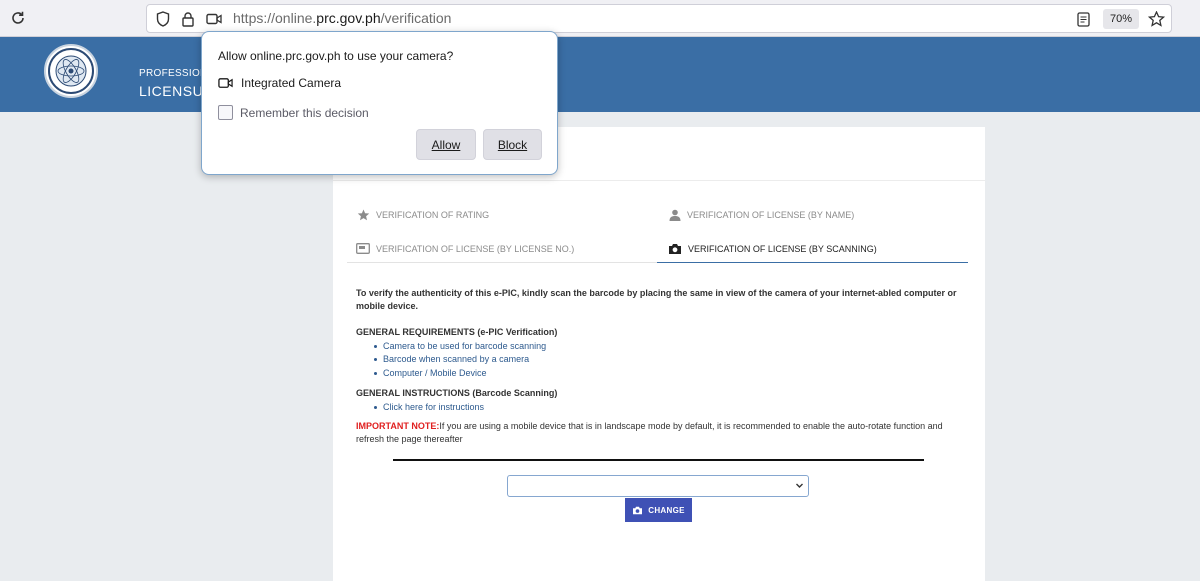  What do you see at coordinates (761, 215) in the screenshot?
I see `tab-verification-by-name: VERIFICATION OF LICENSE (BY NAME)` at bounding box center [761, 215].